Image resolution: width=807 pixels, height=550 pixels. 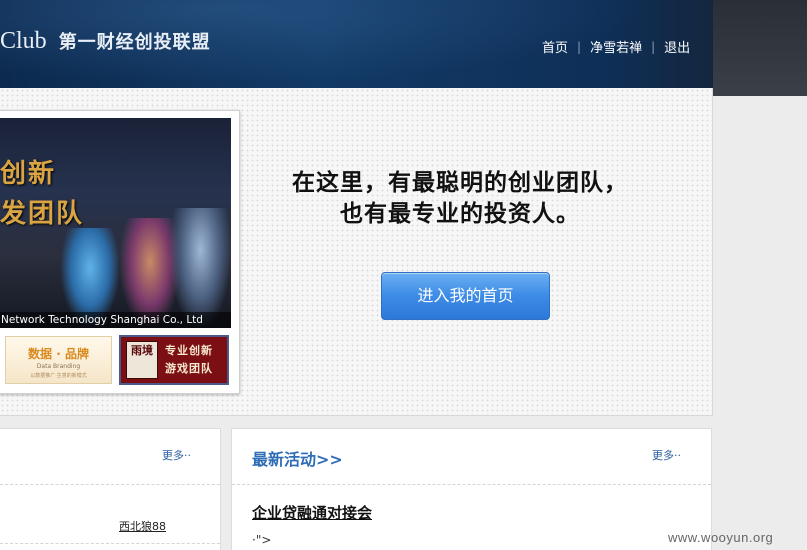 I want to click on nav-home-link: 首页, so click(x=555, y=46).